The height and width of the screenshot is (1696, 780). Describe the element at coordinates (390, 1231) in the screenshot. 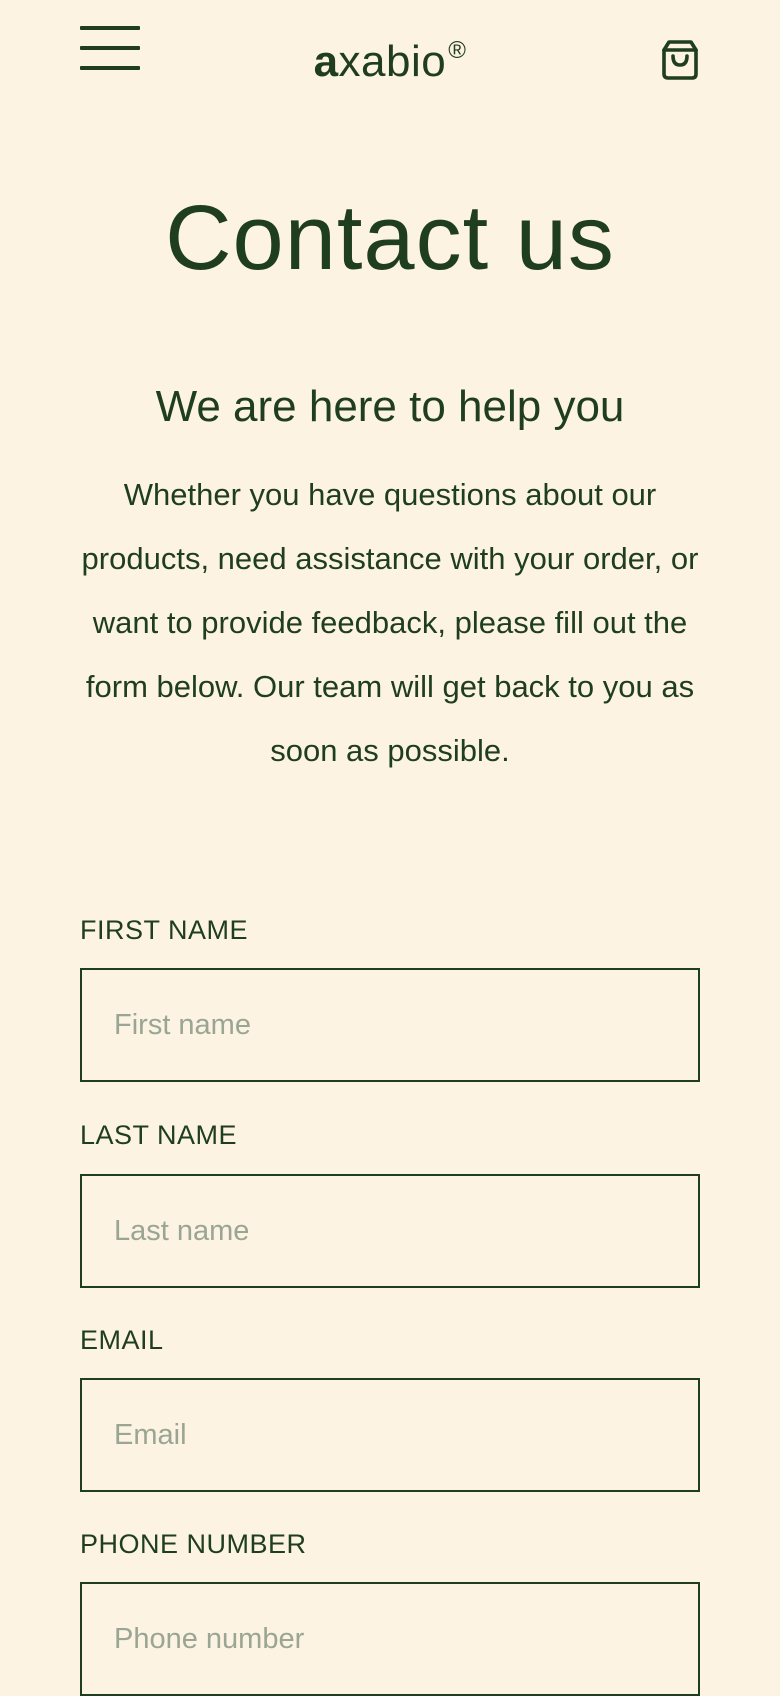

I see `last-name-input` at that location.